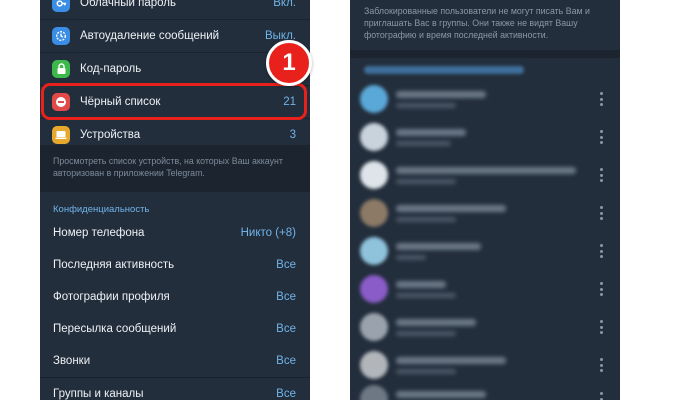 Image resolution: width=680 pixels, height=400 pixels. I want to click on blocked-users-count-header, so click(444, 70).